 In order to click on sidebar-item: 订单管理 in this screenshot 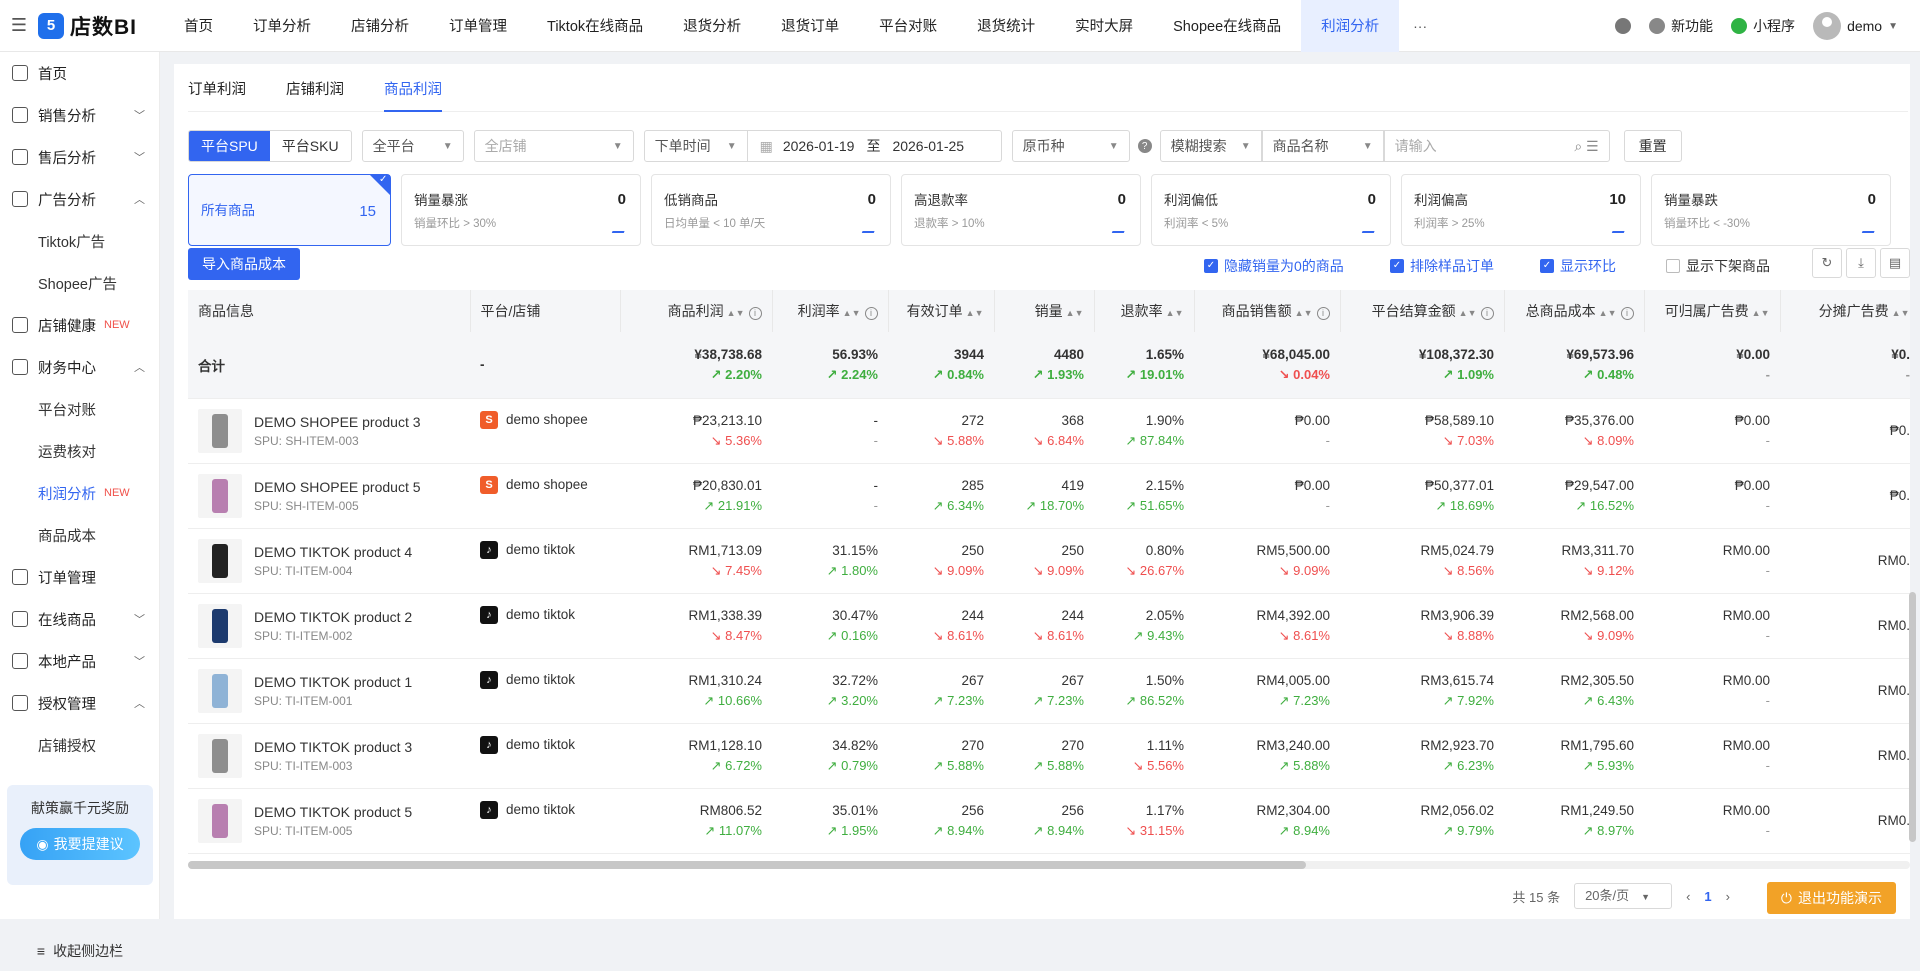, I will do `click(79, 577)`.